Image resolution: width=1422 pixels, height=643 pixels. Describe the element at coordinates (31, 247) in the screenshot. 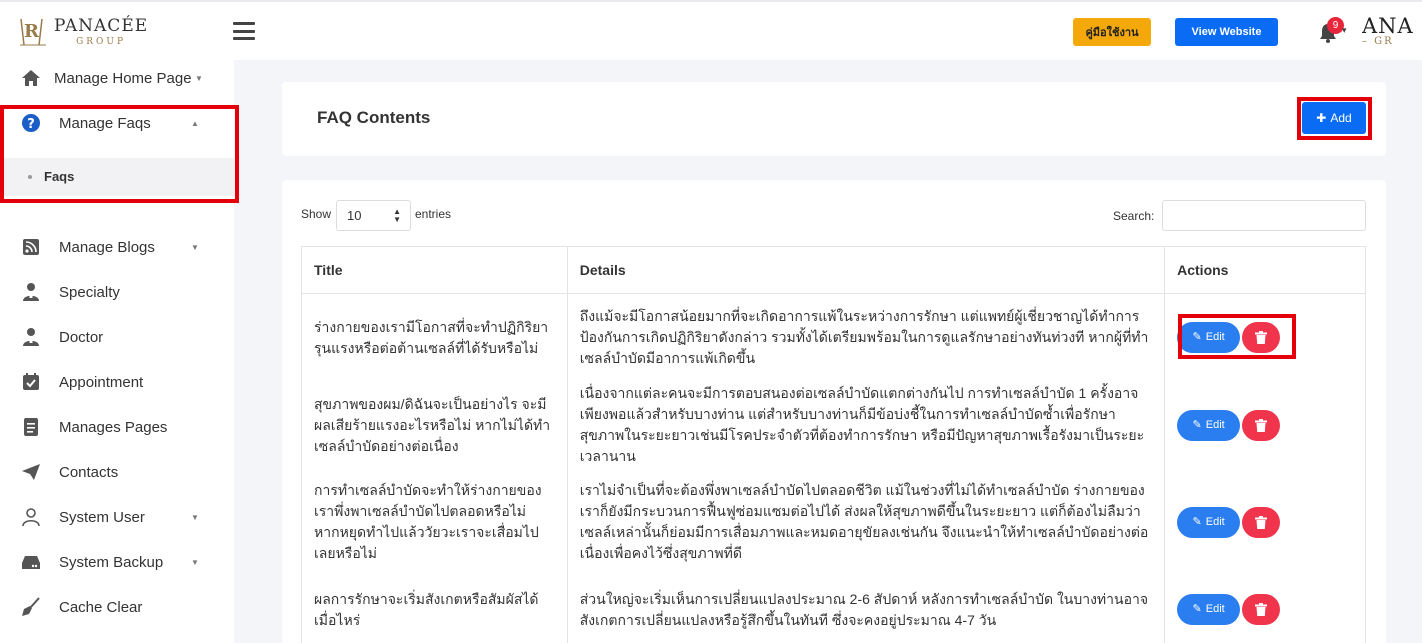

I see `rss-icon` at that location.